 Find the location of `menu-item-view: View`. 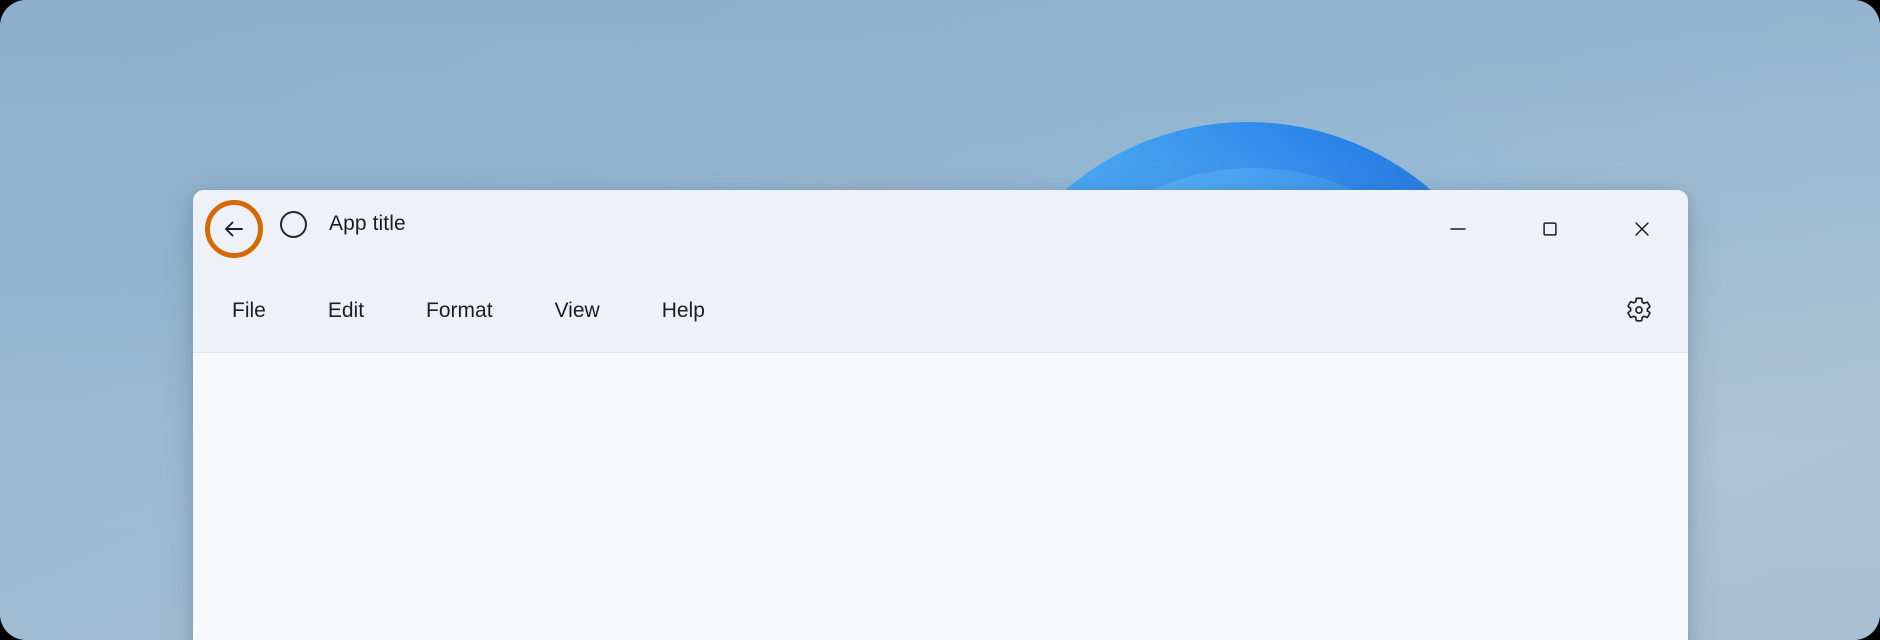

menu-item-view: View is located at coordinates (577, 311).